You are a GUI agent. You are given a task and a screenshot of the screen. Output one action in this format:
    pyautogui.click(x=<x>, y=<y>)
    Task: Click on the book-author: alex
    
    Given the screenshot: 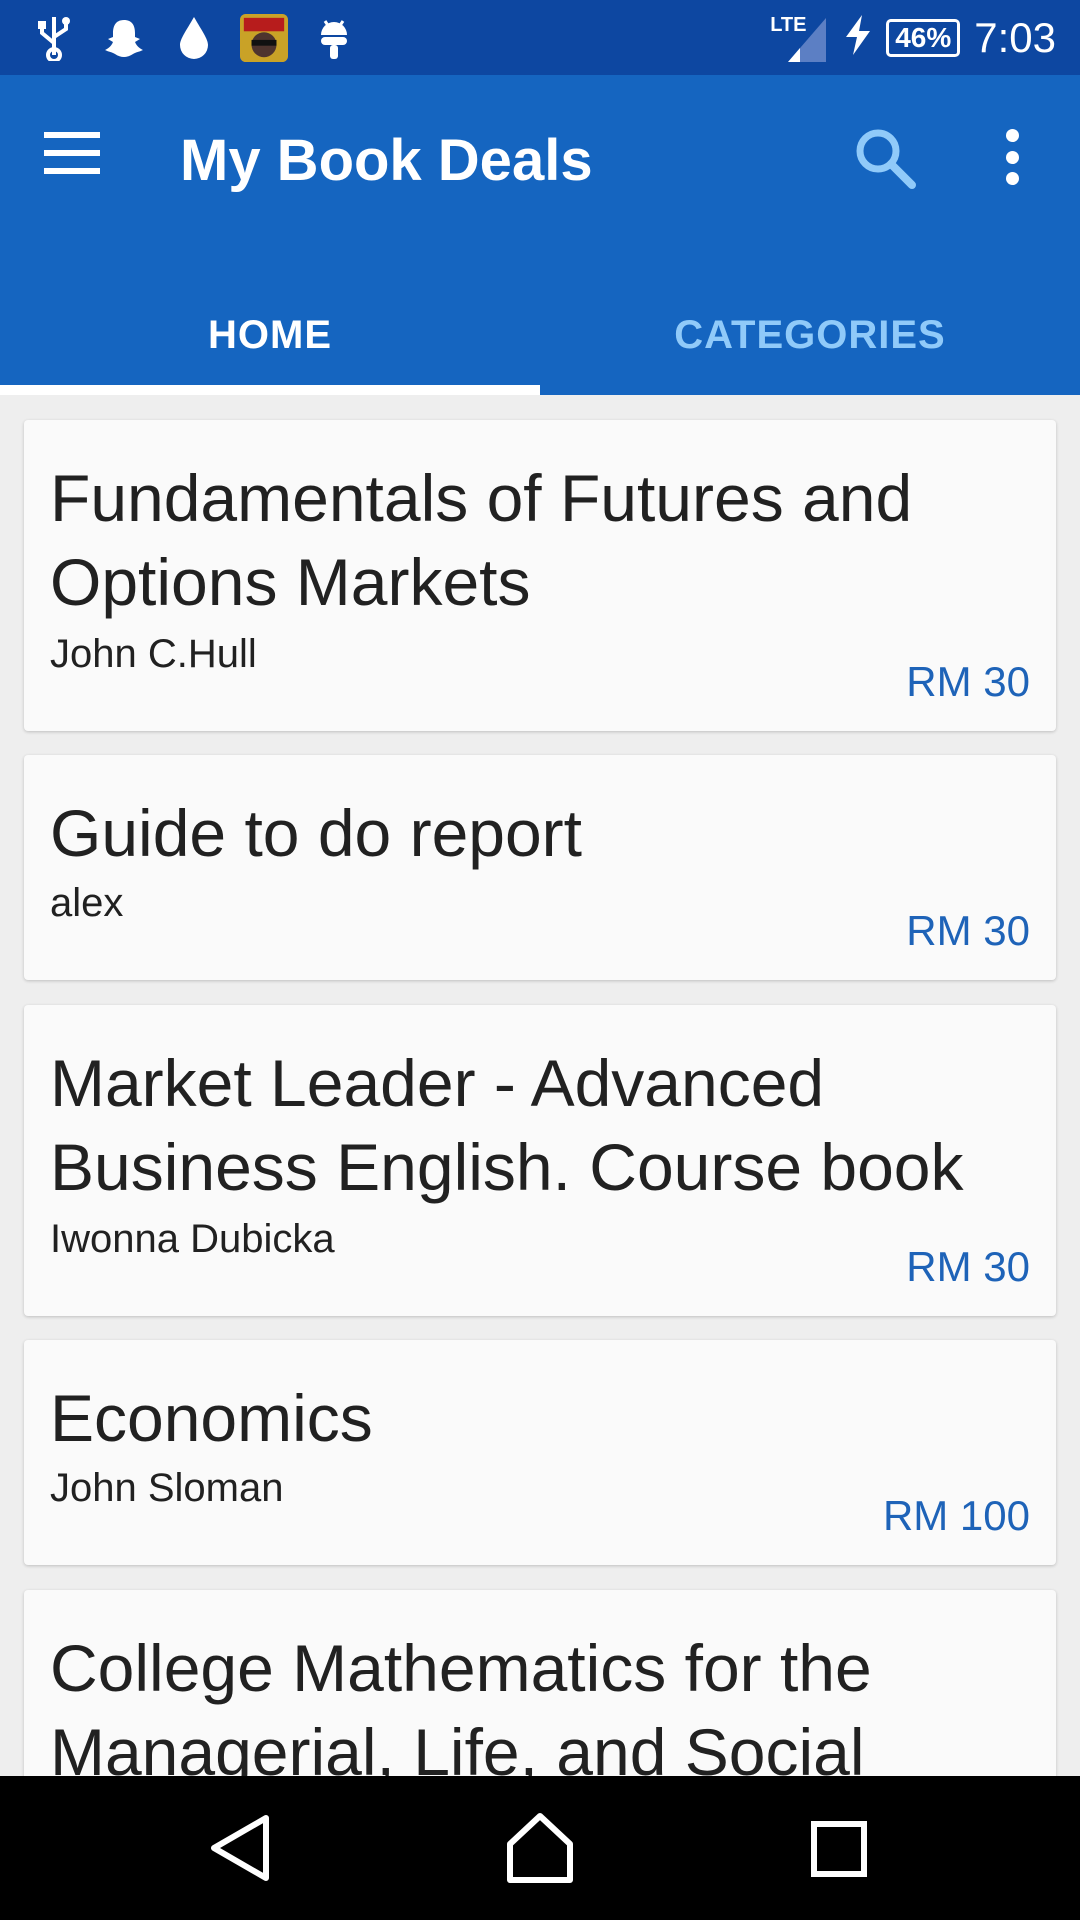 What is the action you would take?
    pyautogui.click(x=87, y=903)
    